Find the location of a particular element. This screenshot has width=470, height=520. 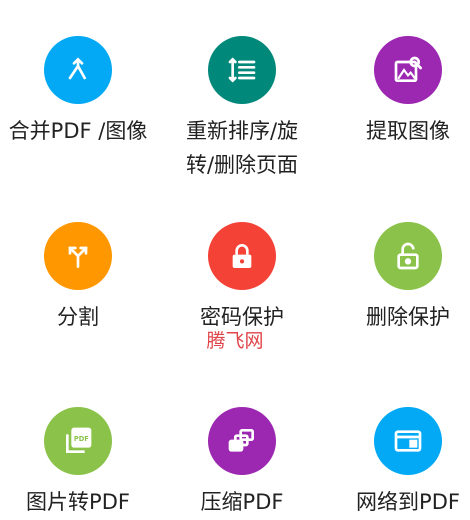

tool-label: 网络到PDF is located at coordinates (408, 502).